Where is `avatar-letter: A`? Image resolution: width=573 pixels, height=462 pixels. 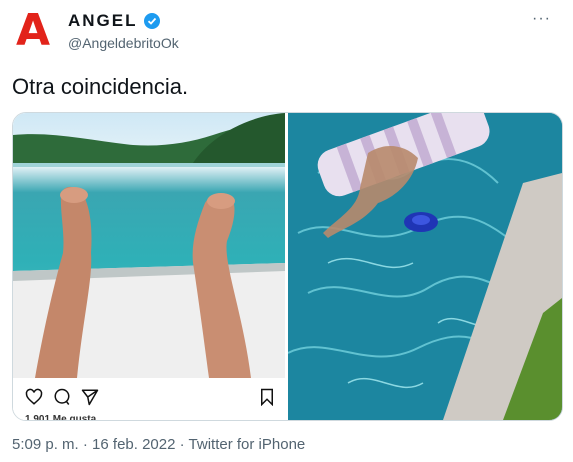
avatar-letter: A is located at coordinates (33, 30).